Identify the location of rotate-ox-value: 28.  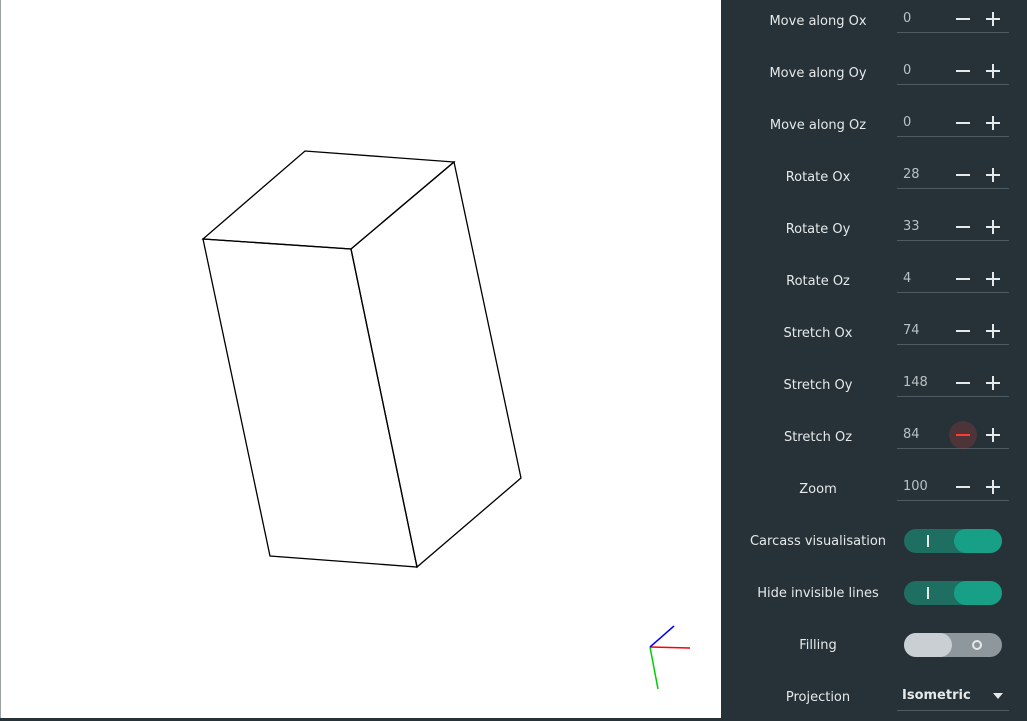
(911, 174).